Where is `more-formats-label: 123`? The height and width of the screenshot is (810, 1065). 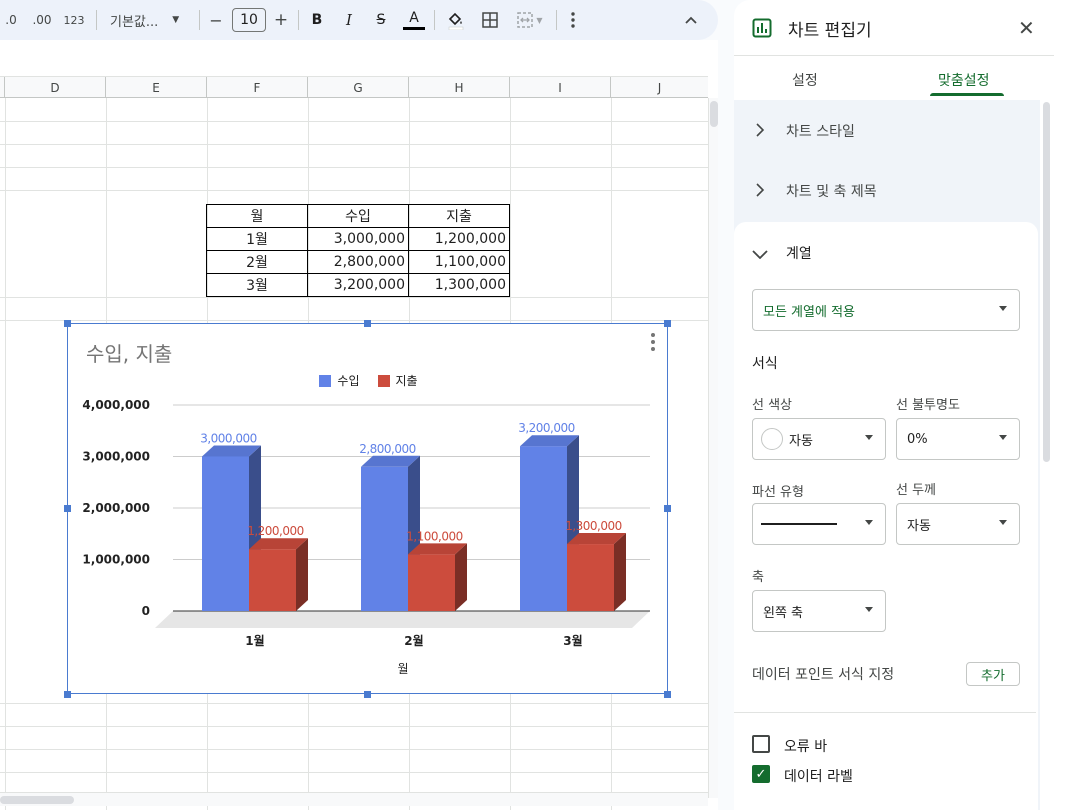 more-formats-label: 123 is located at coordinates (74, 20).